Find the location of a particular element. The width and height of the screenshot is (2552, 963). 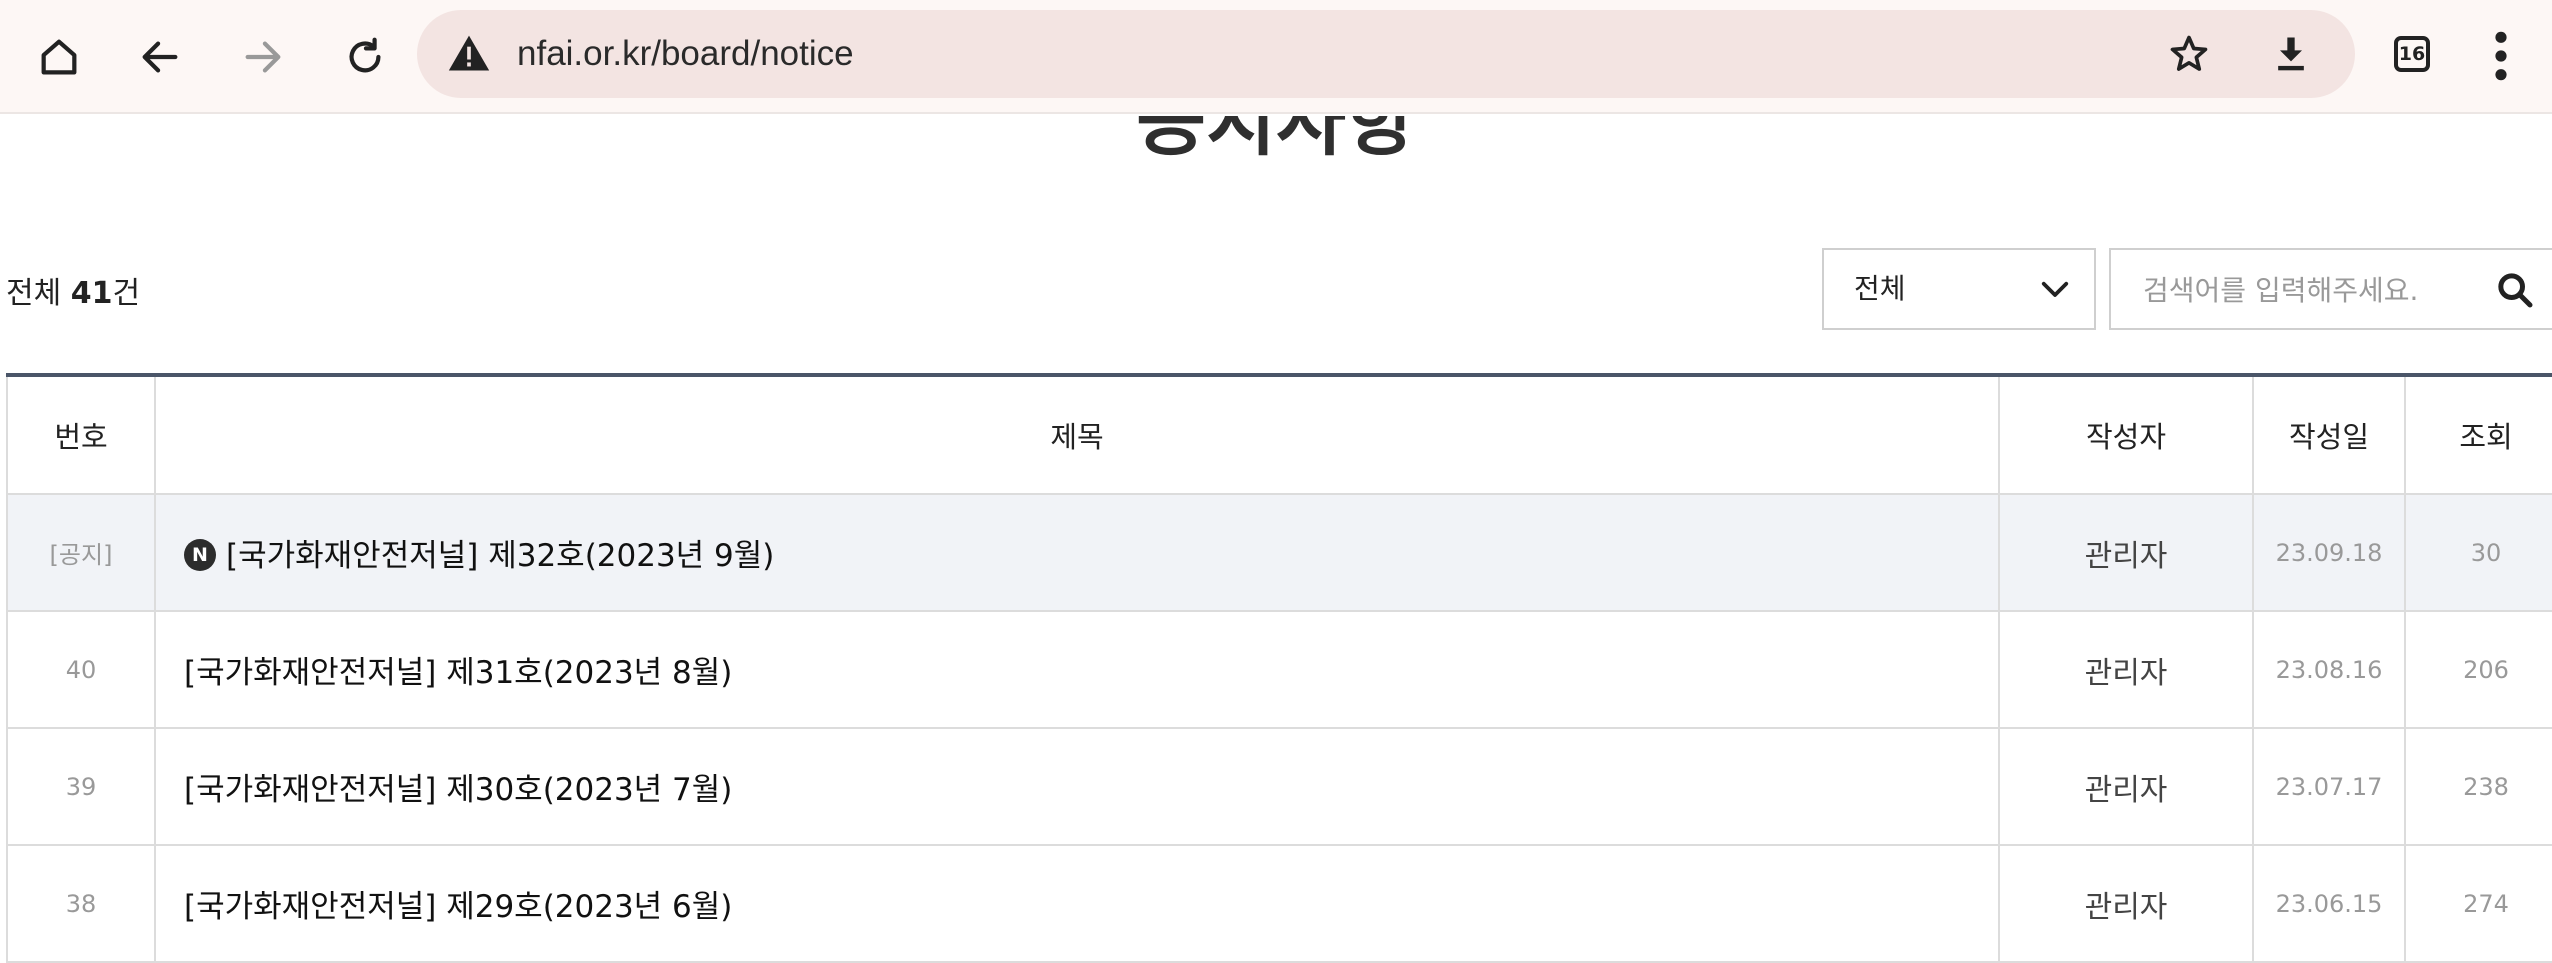

header-title: 제목 is located at coordinates (1077, 434).